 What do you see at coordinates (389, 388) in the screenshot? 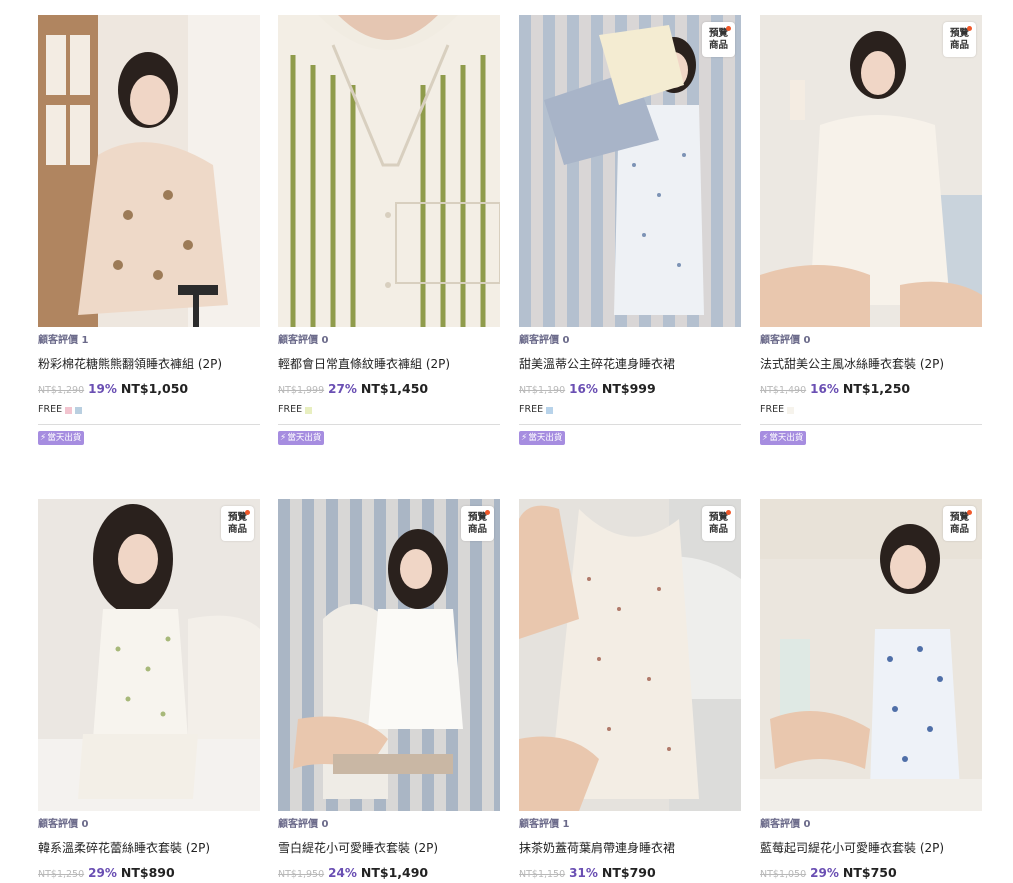
I see `price-row: NT$1,999 27% NT$1,450` at bounding box center [389, 388].